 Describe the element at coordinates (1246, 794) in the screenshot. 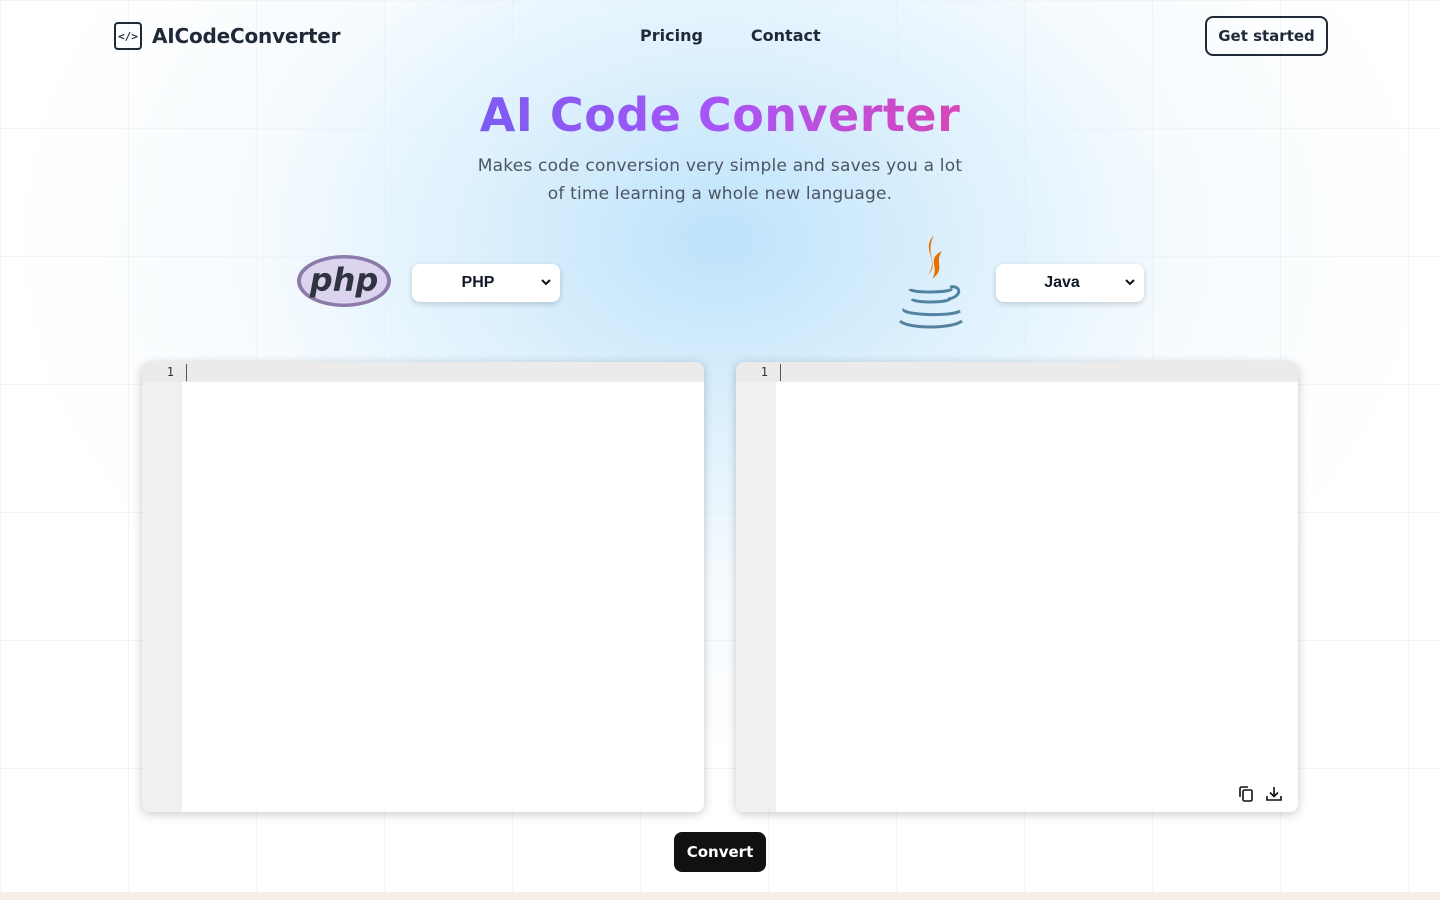

I see `copy-icon` at that location.